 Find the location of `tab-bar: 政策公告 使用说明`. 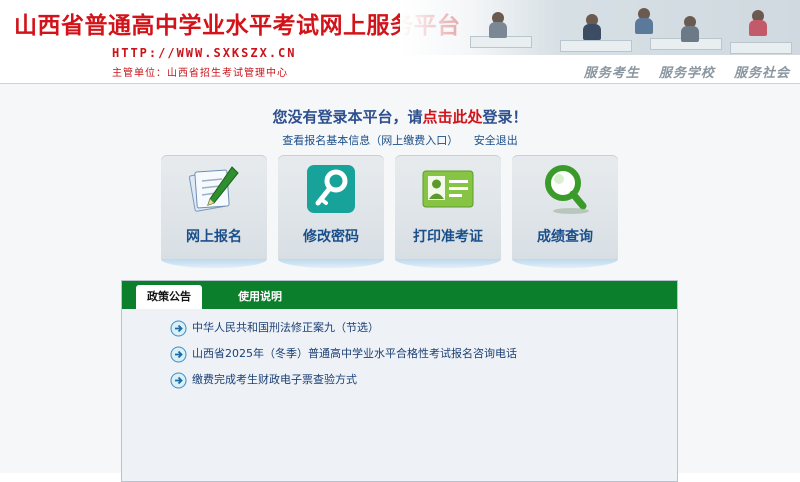

tab-bar: 政策公告 使用说明 is located at coordinates (399, 295).